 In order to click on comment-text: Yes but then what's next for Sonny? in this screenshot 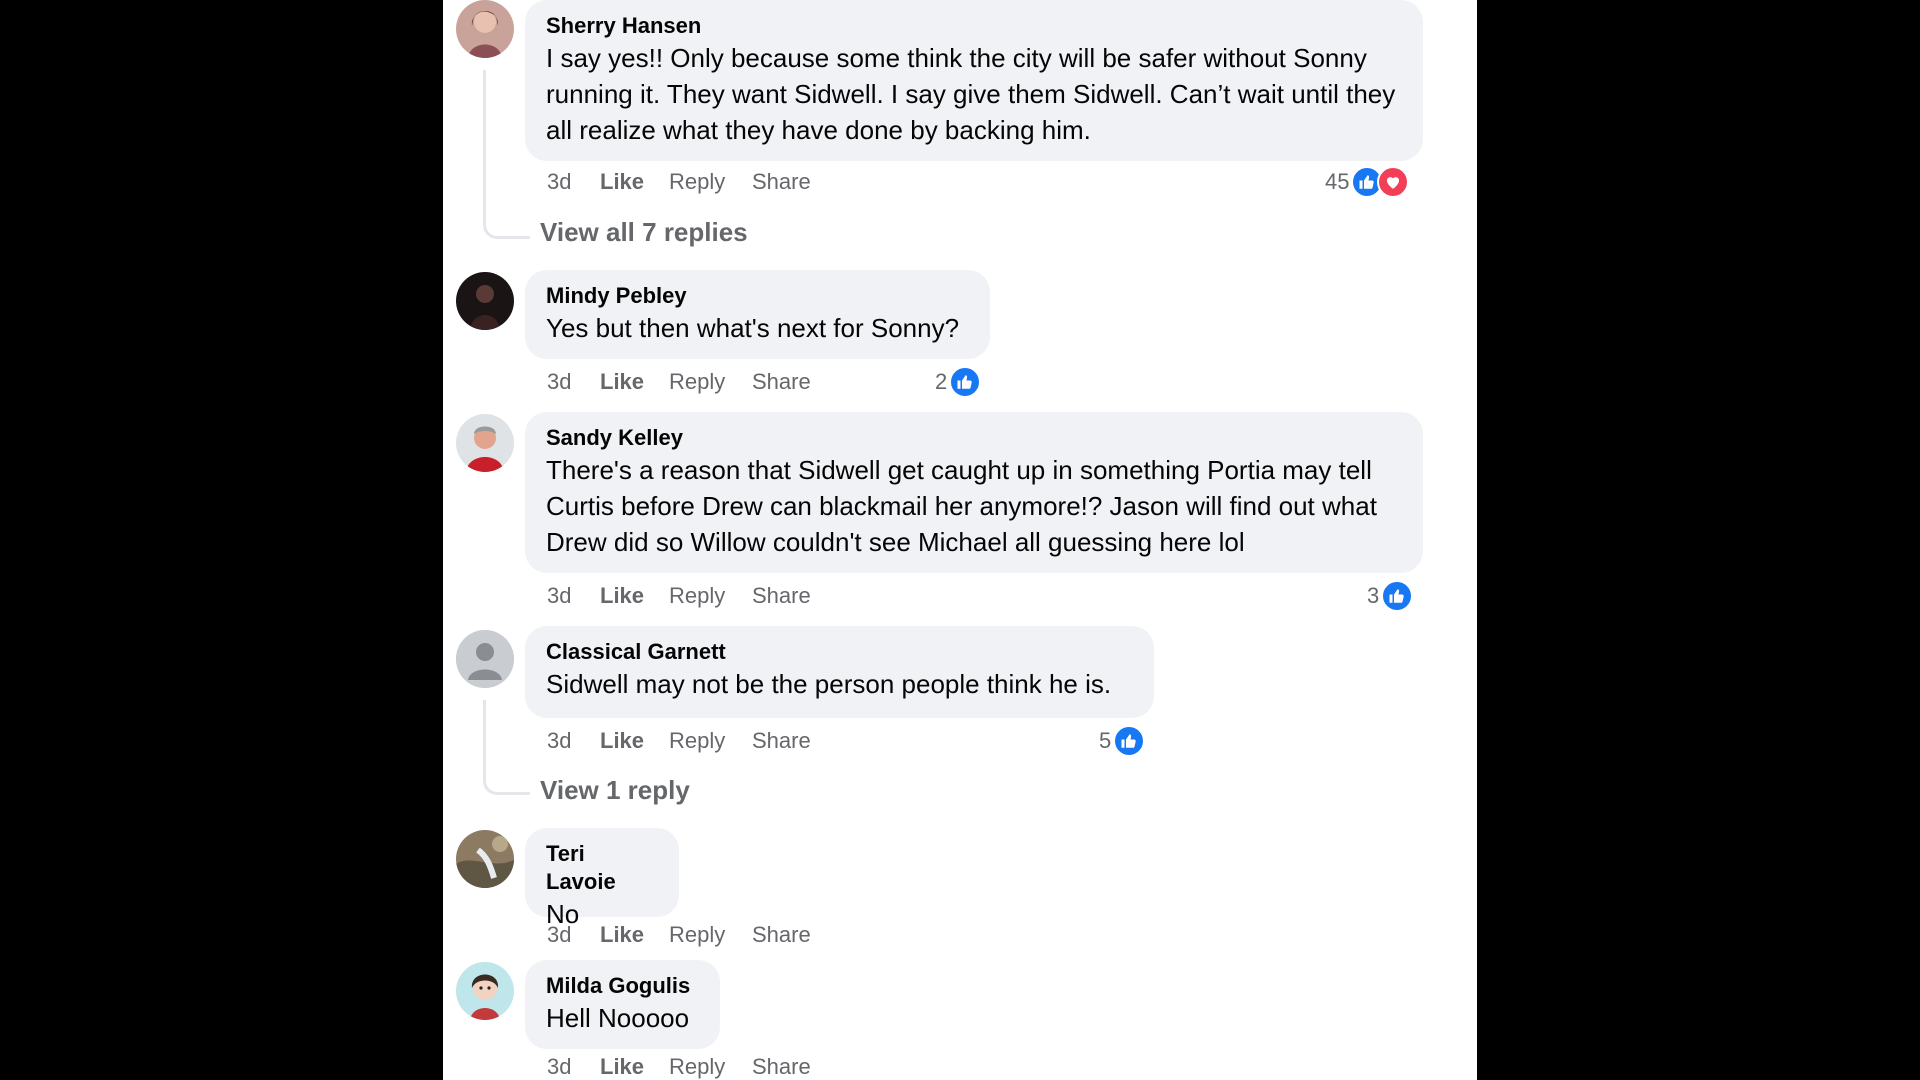, I will do `click(753, 328)`.